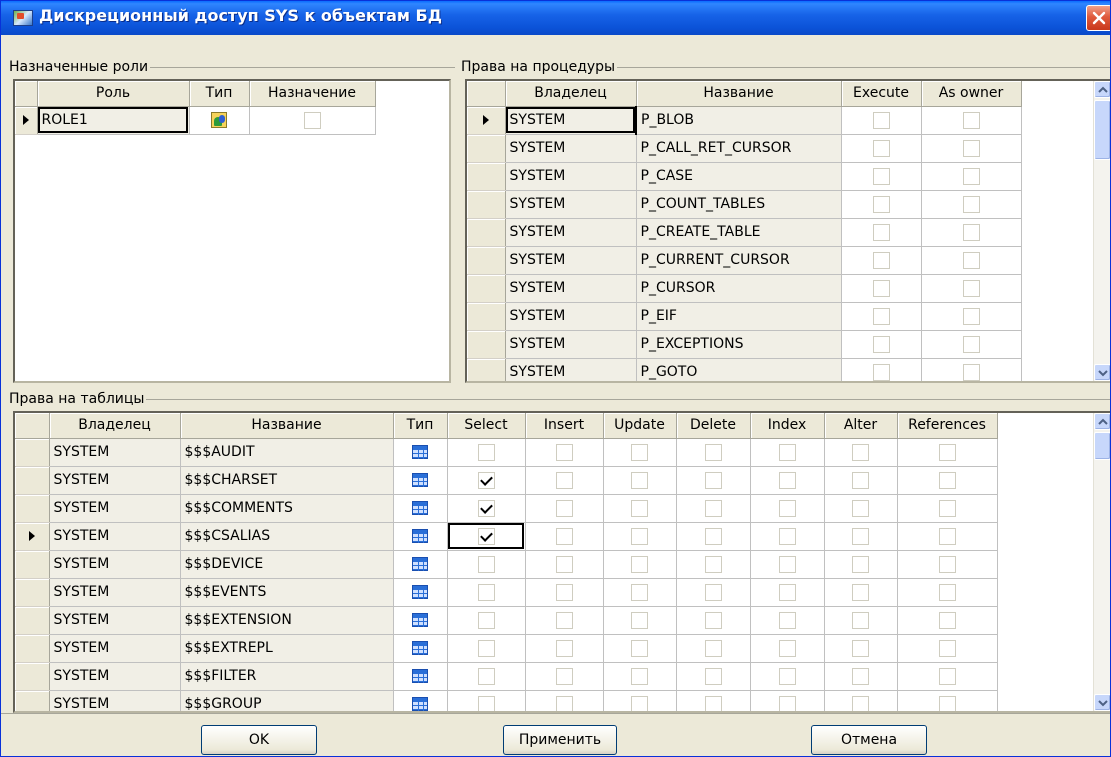  What do you see at coordinates (881, 94) in the screenshot?
I see `header-execute: Execute` at bounding box center [881, 94].